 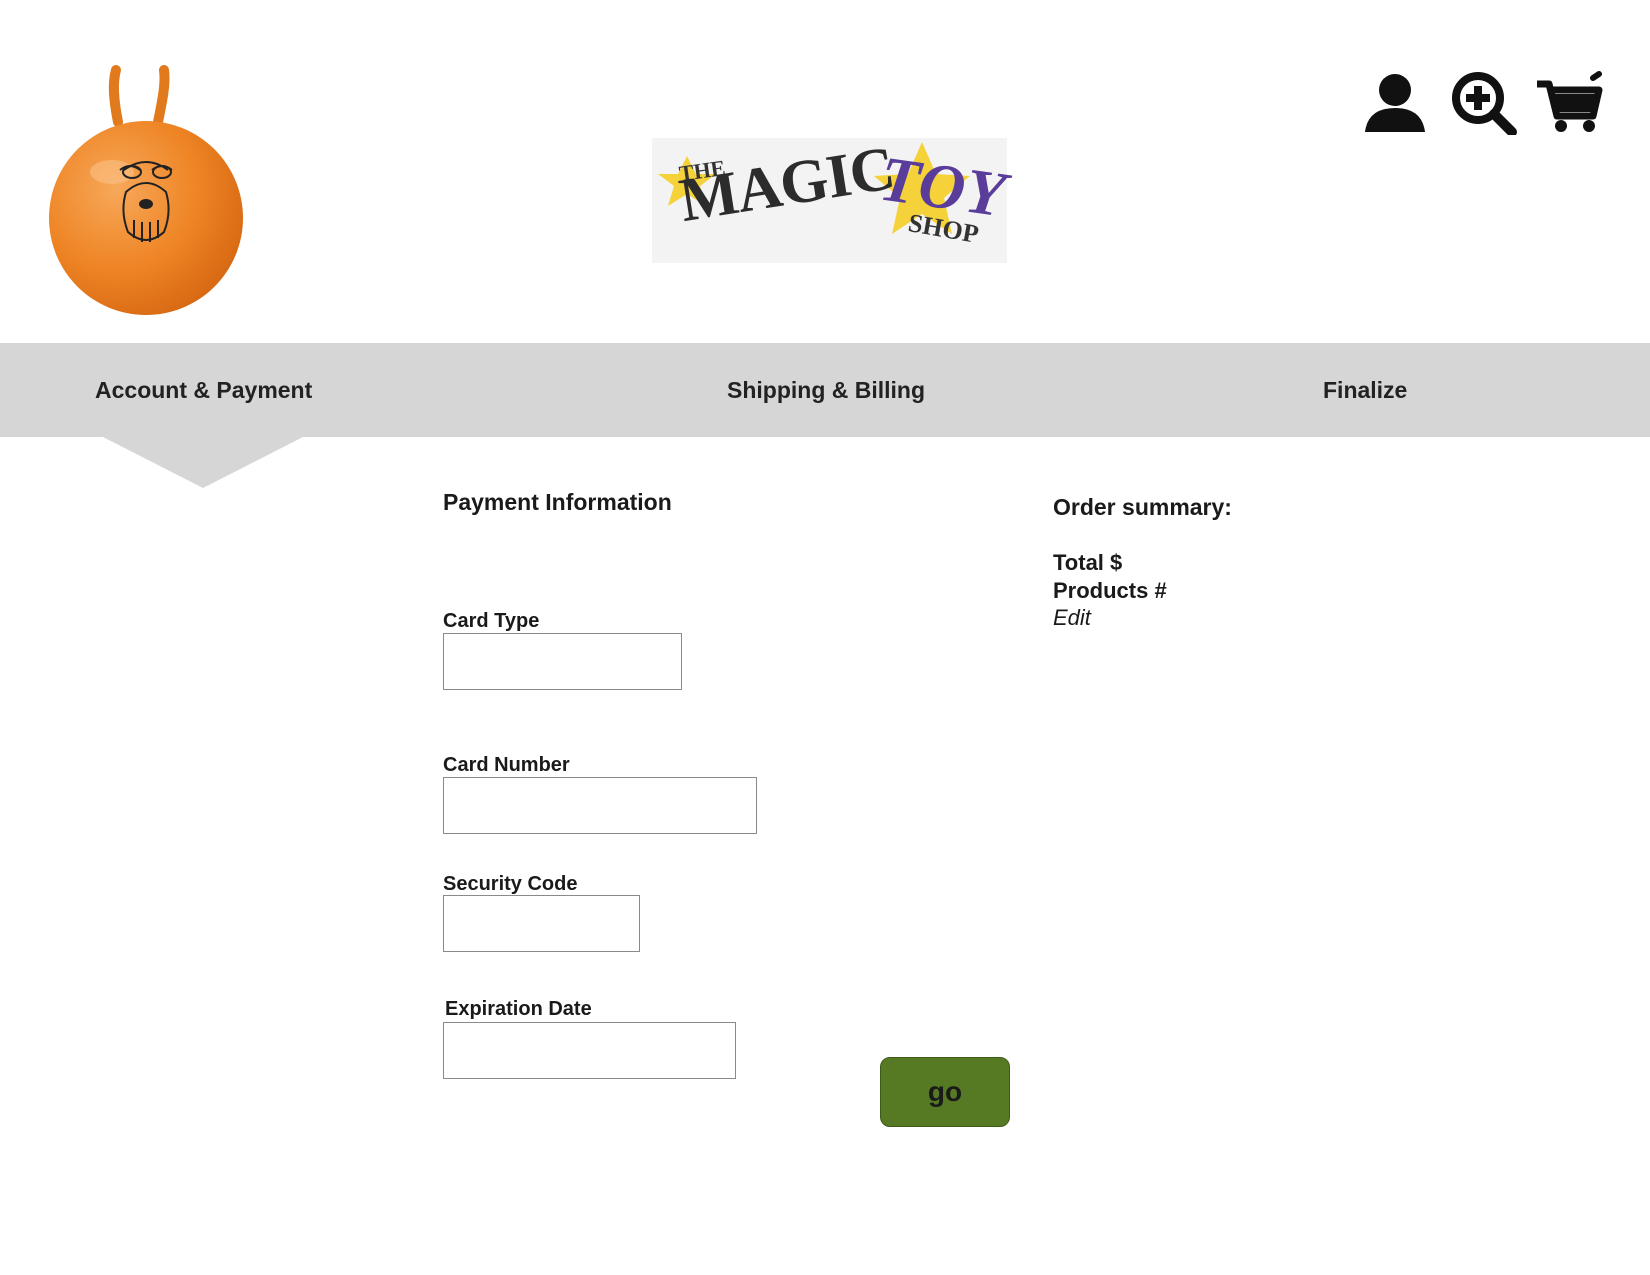 I want to click on account-icon, so click(x=1395, y=102).